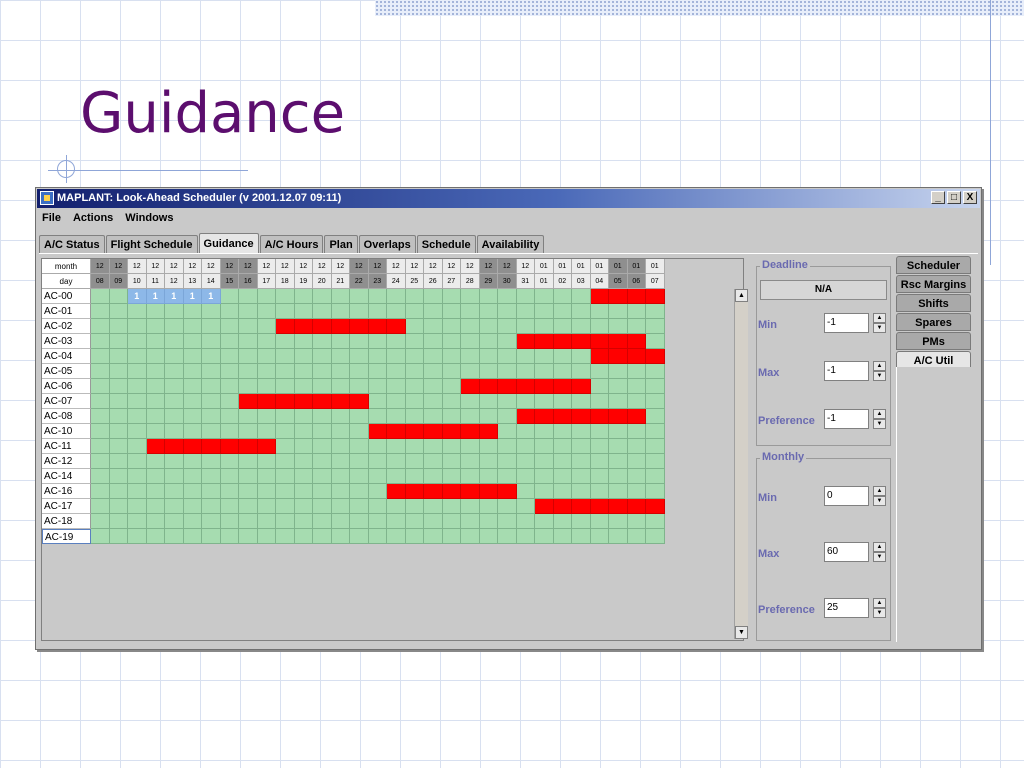 The image size is (1024, 768). What do you see at coordinates (933, 265) in the screenshot?
I see `side-tab-scheduler: Scheduler` at bounding box center [933, 265].